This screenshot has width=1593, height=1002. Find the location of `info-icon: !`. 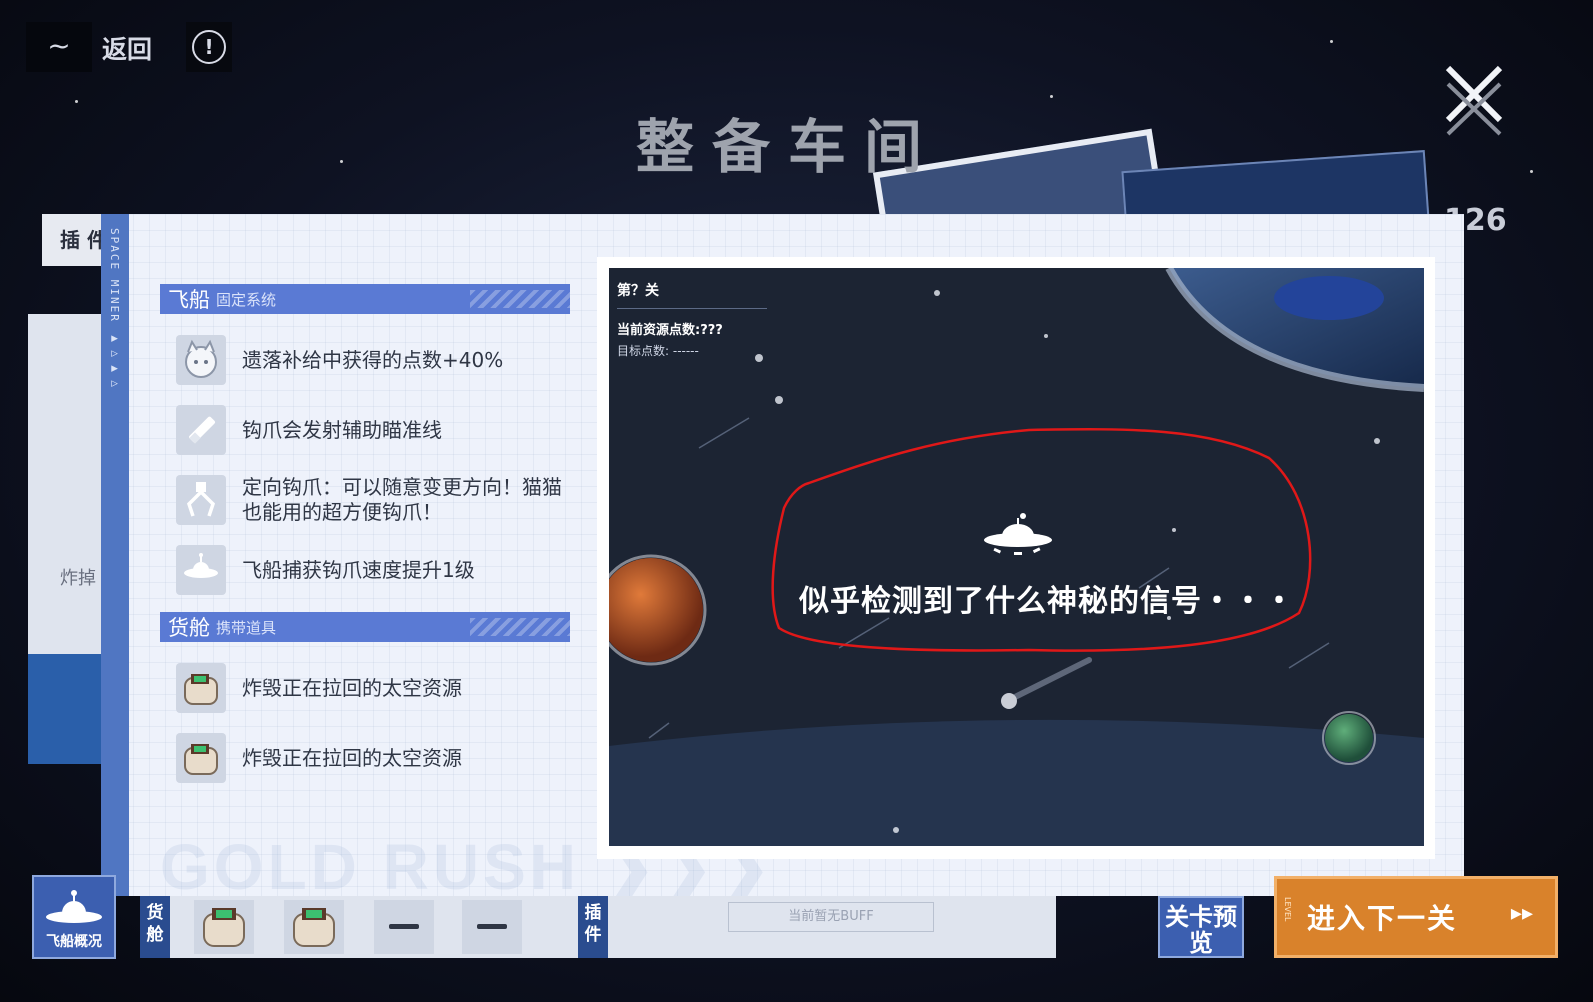

info-icon: ! is located at coordinates (209, 47).